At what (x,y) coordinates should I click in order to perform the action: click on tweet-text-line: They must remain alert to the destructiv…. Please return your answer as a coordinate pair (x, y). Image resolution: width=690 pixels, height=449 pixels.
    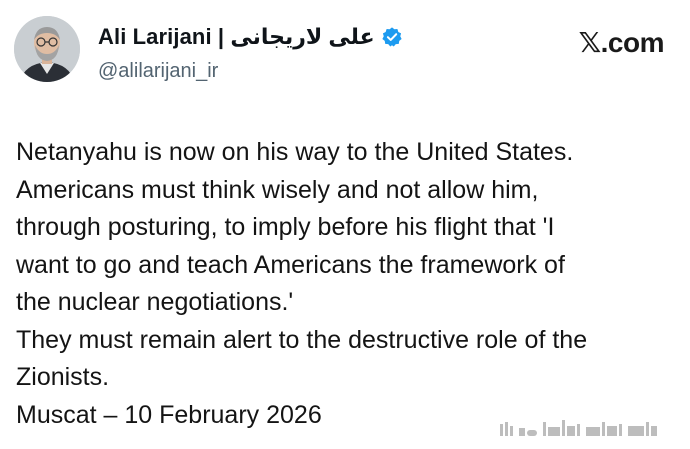
    Looking at the image, I should click on (302, 339).